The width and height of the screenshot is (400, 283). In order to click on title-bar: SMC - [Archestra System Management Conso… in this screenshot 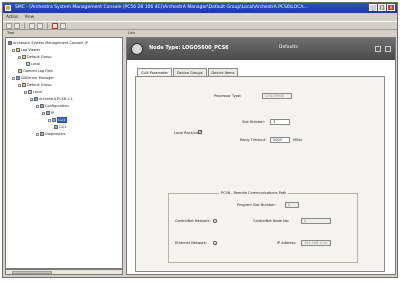, I will do `click(200, 8)`.